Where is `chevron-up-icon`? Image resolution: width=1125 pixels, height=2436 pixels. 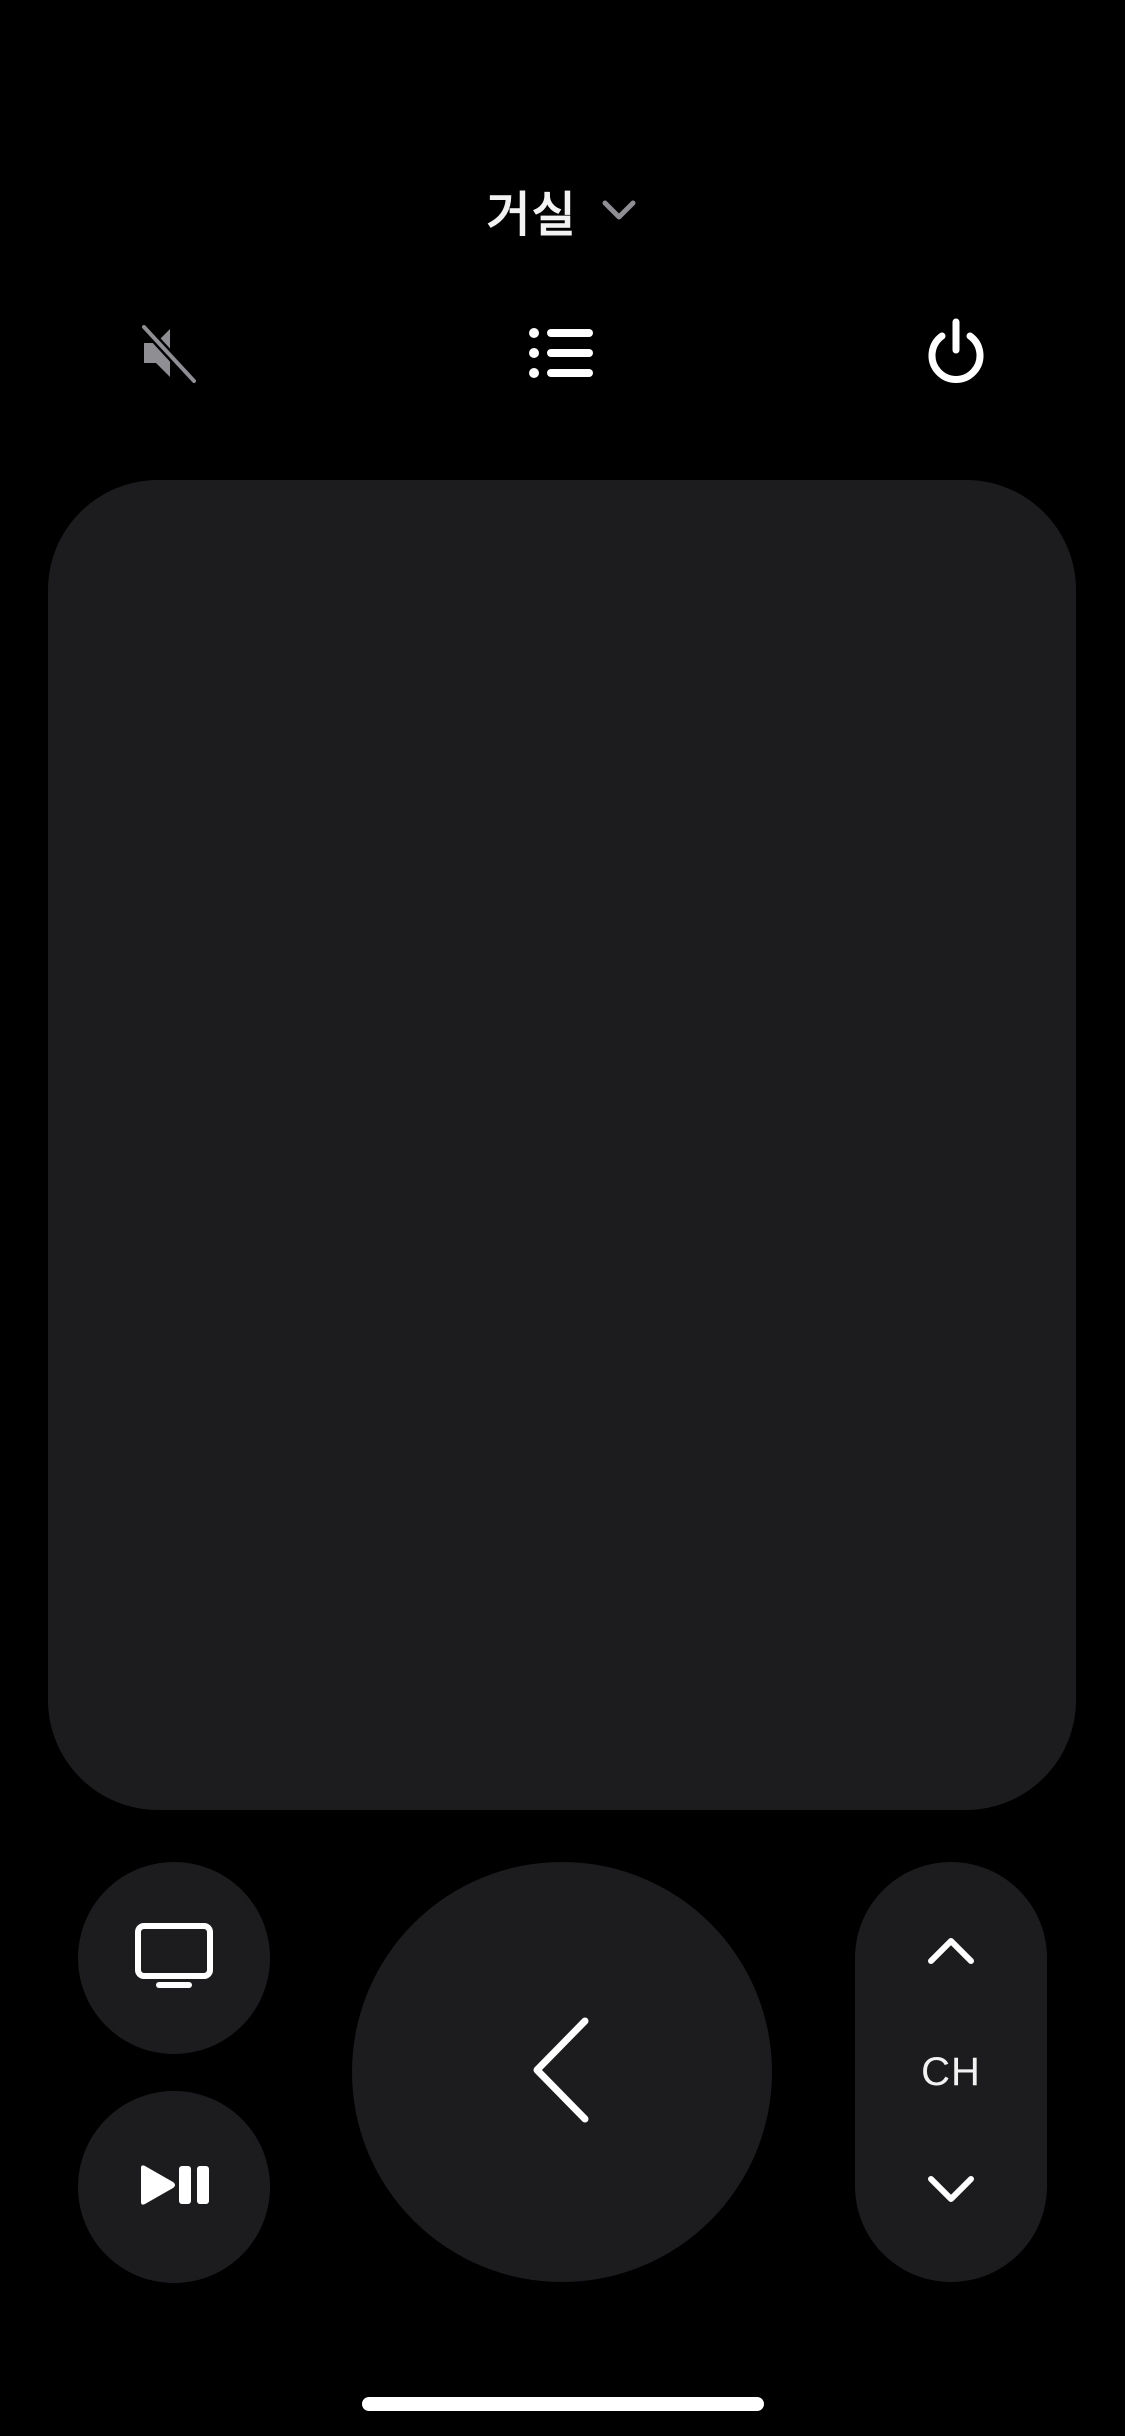
chevron-up-icon is located at coordinates (951, 1952).